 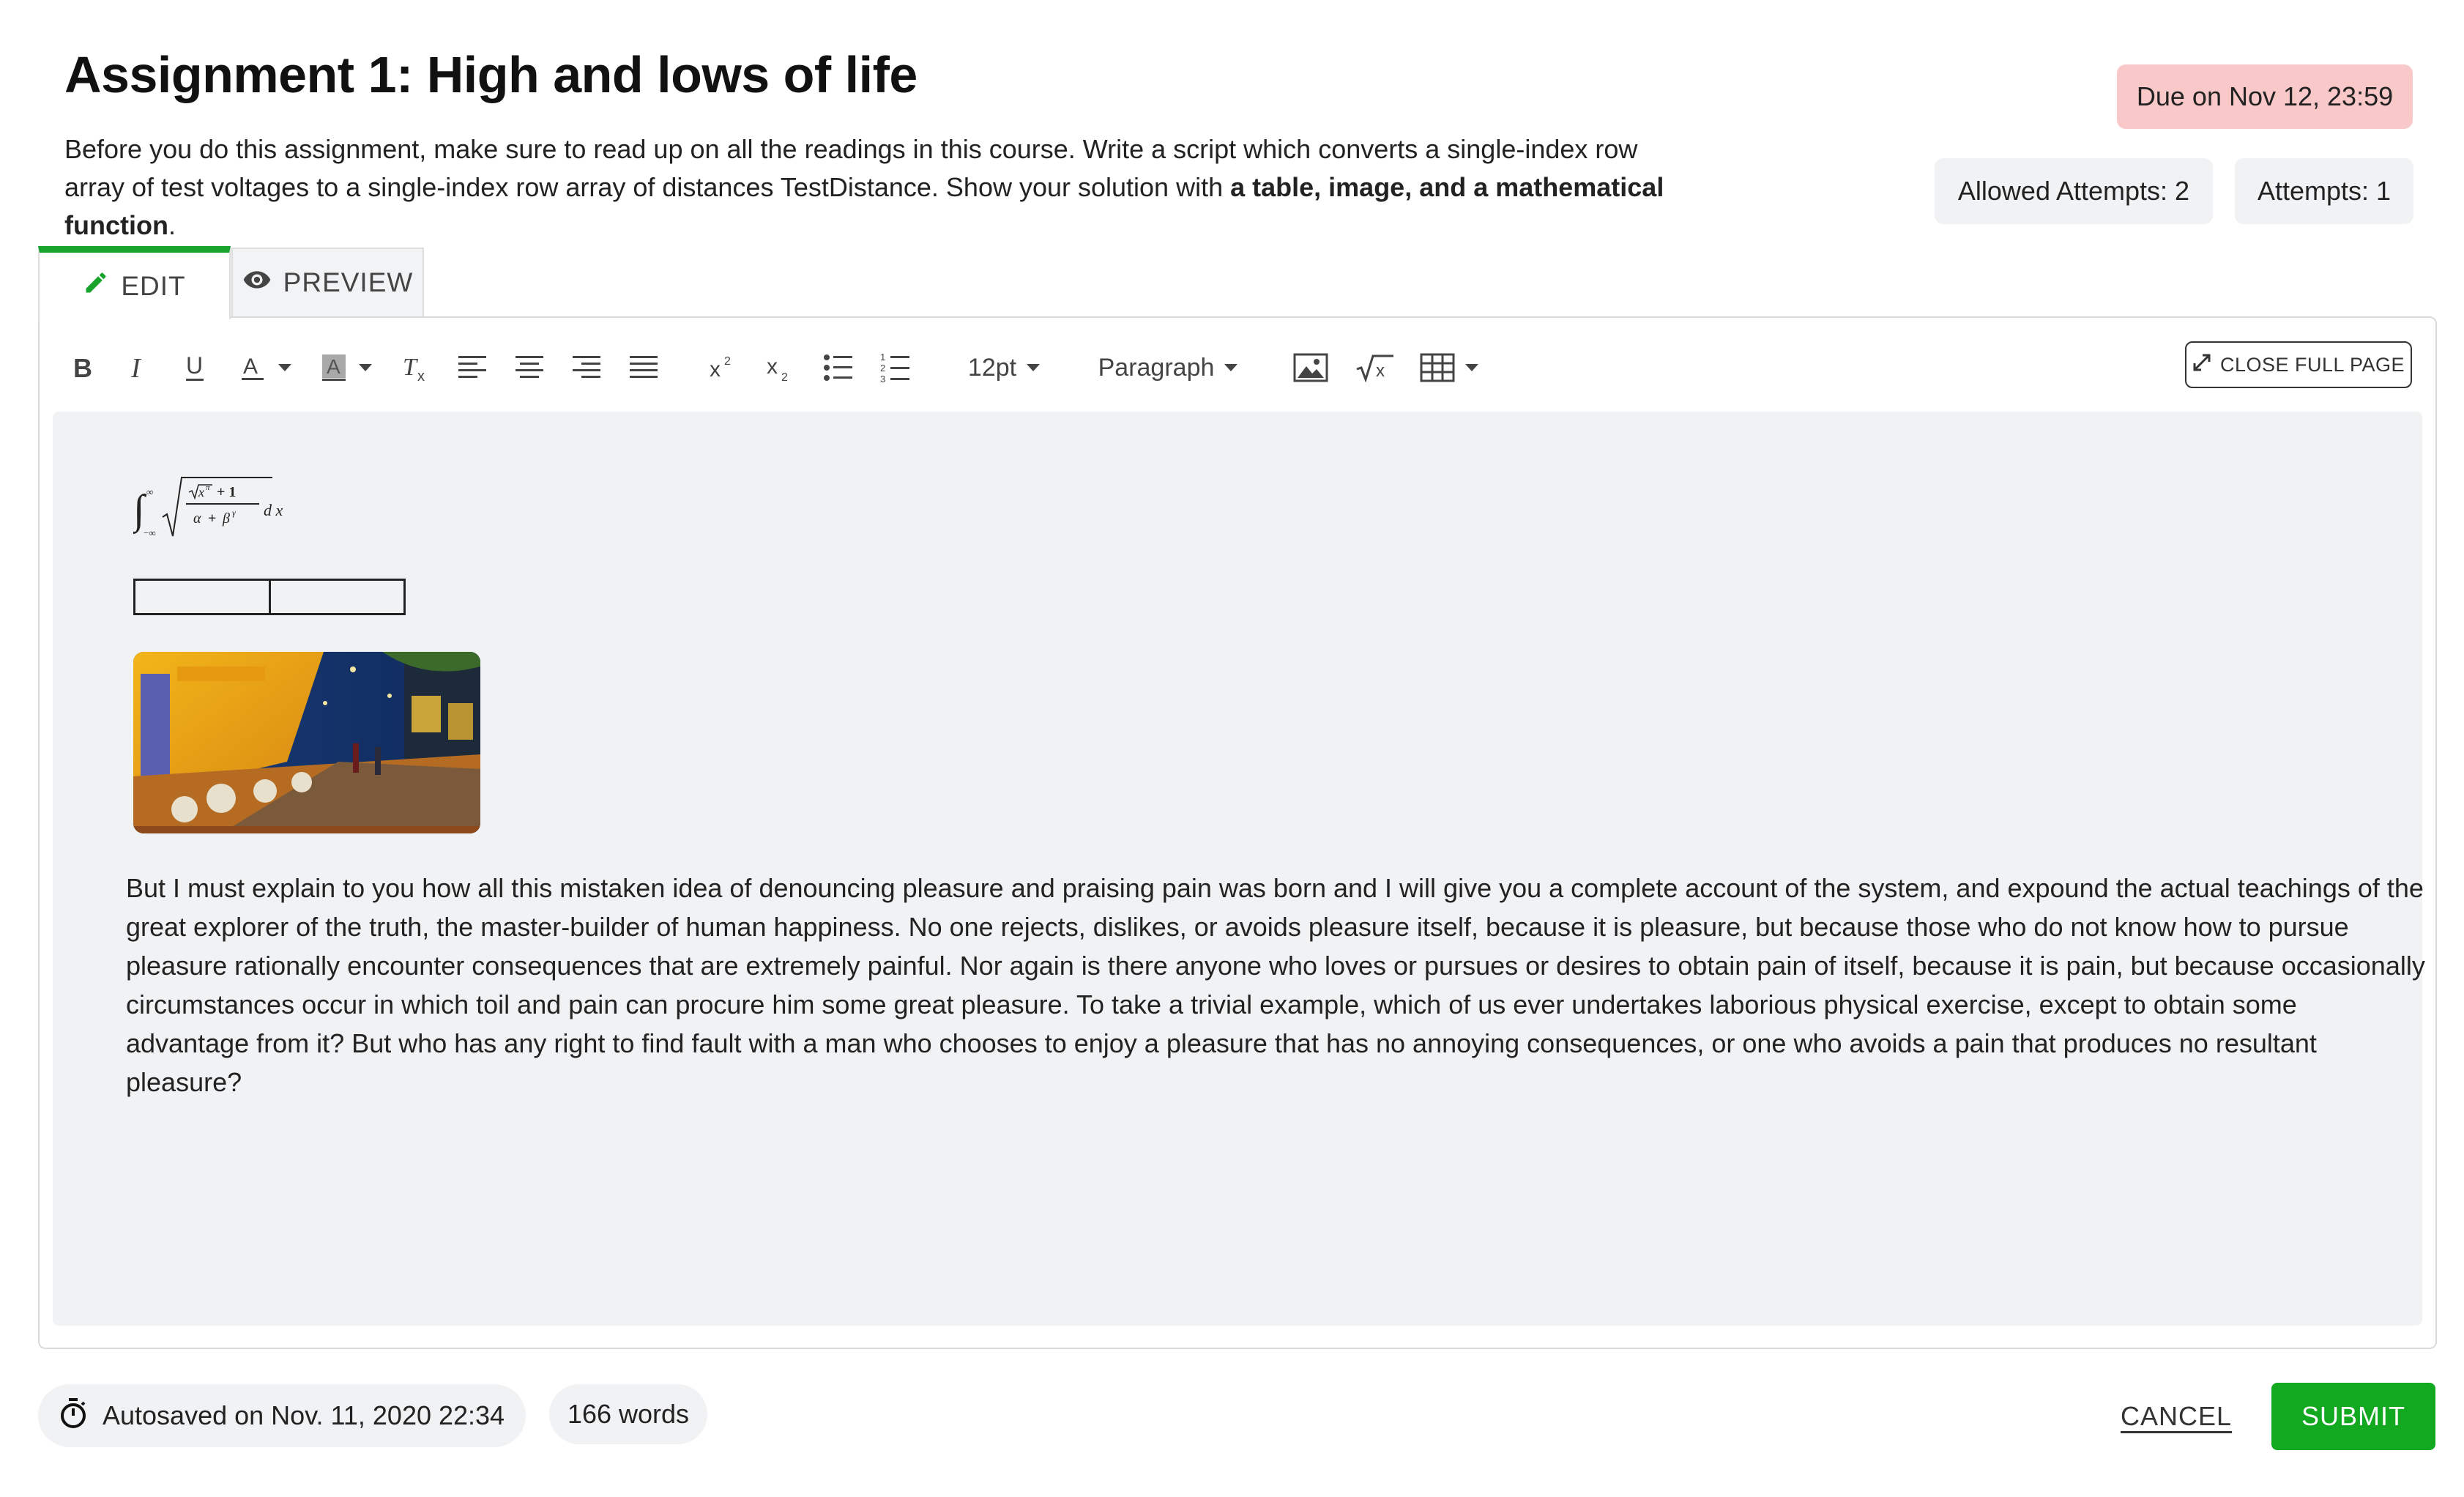 I want to click on align-left-icon, so click(x=472, y=368).